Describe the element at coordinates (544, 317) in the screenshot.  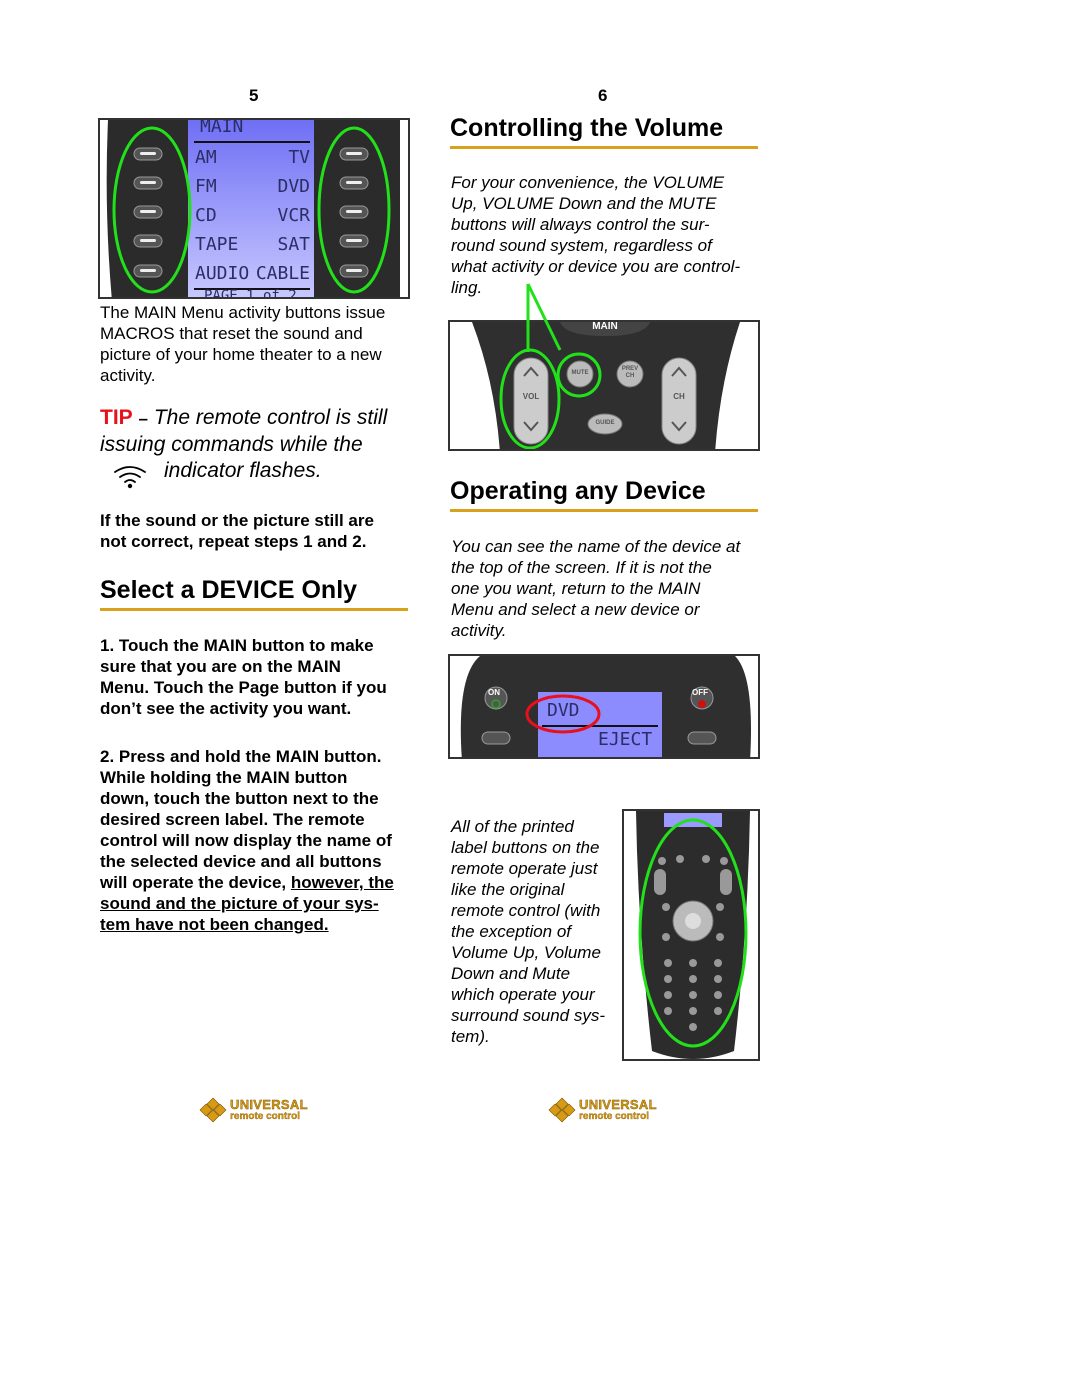
I see `callout-lines` at that location.